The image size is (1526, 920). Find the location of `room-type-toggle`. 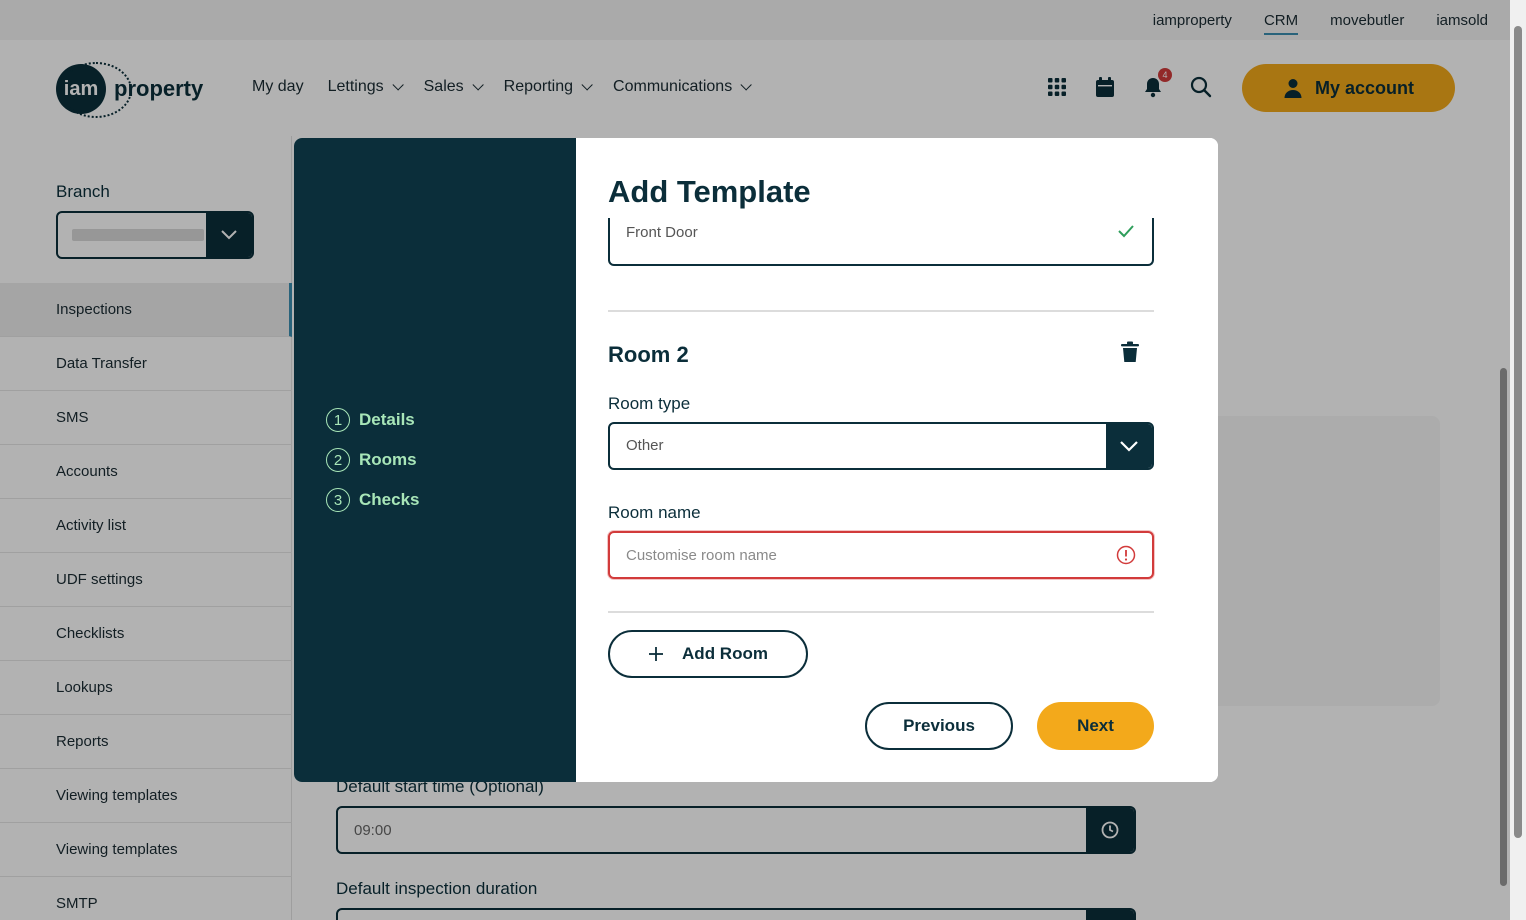

room-type-toggle is located at coordinates (1129, 446).